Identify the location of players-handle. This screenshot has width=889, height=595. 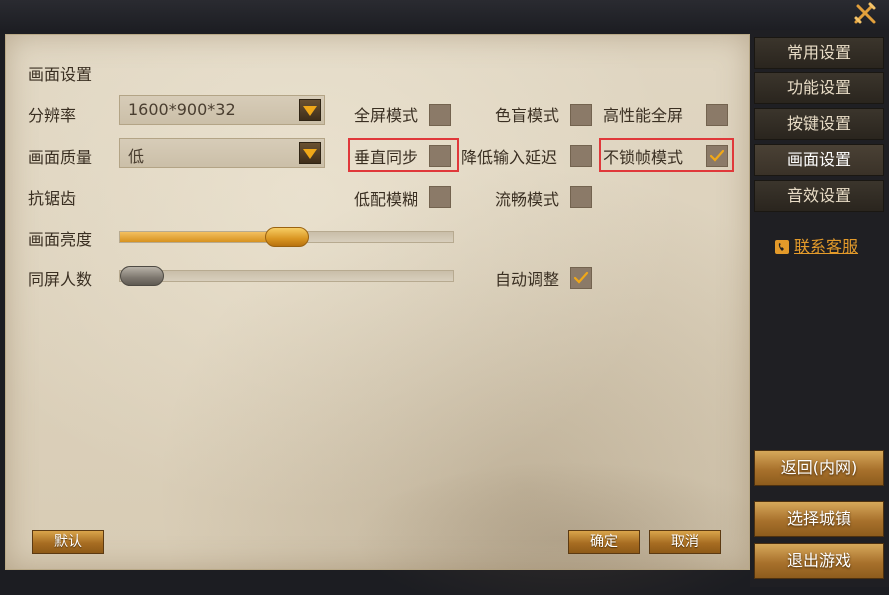
(142, 276).